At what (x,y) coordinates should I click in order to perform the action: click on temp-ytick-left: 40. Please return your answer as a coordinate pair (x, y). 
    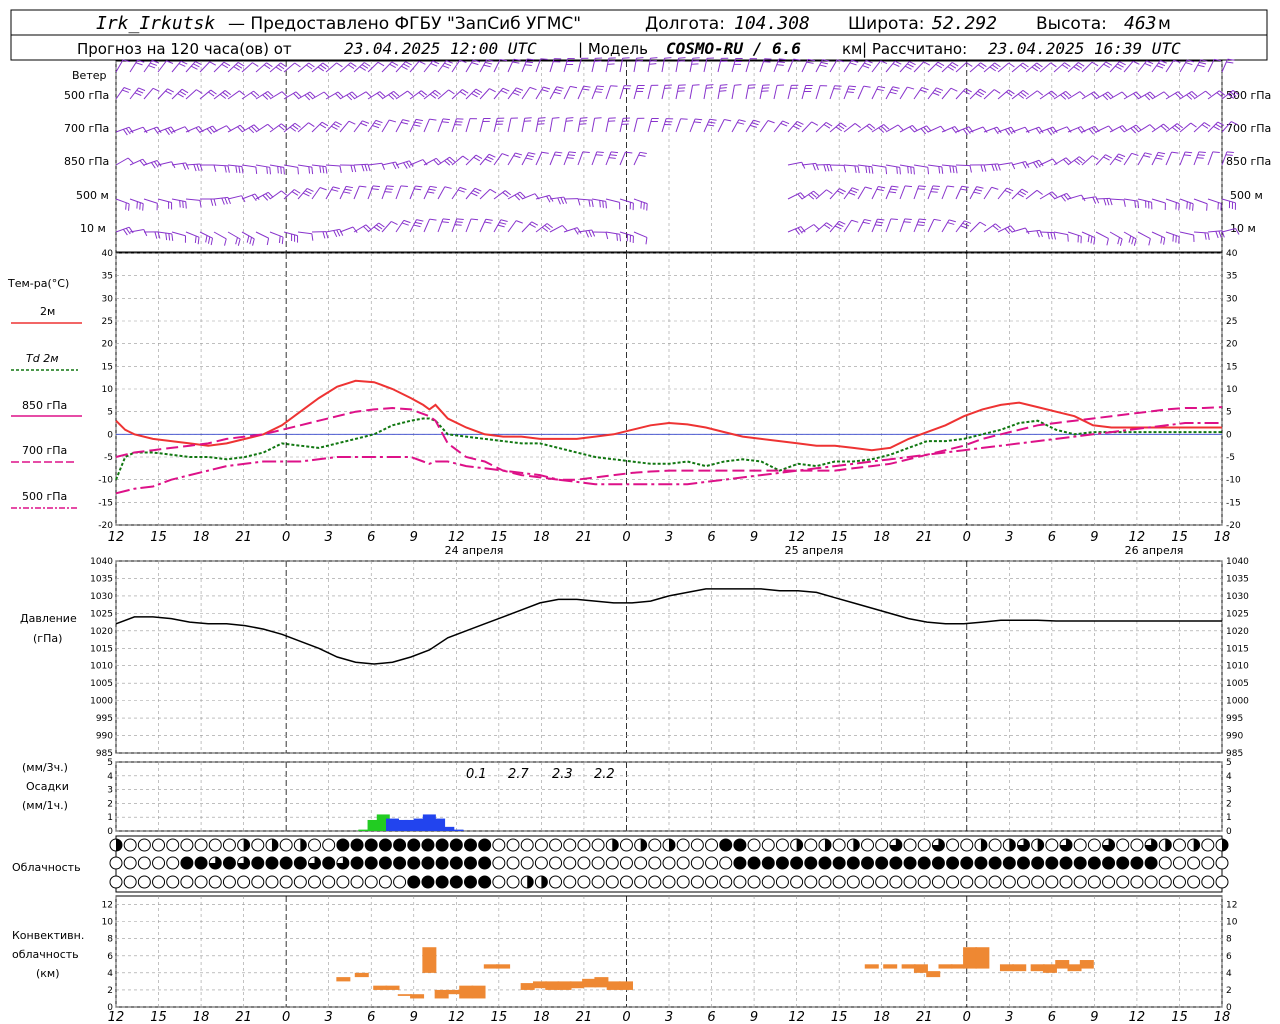
    Looking at the image, I should click on (108, 254).